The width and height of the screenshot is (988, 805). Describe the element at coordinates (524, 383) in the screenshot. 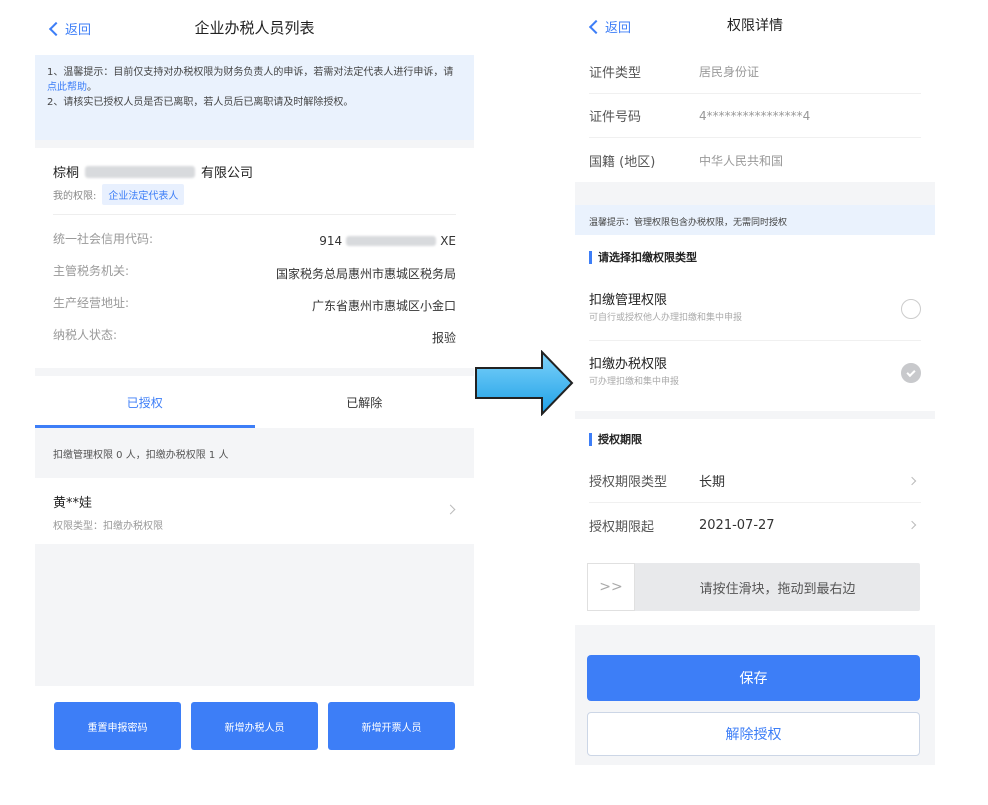

I see `flow-arrow-icon` at that location.